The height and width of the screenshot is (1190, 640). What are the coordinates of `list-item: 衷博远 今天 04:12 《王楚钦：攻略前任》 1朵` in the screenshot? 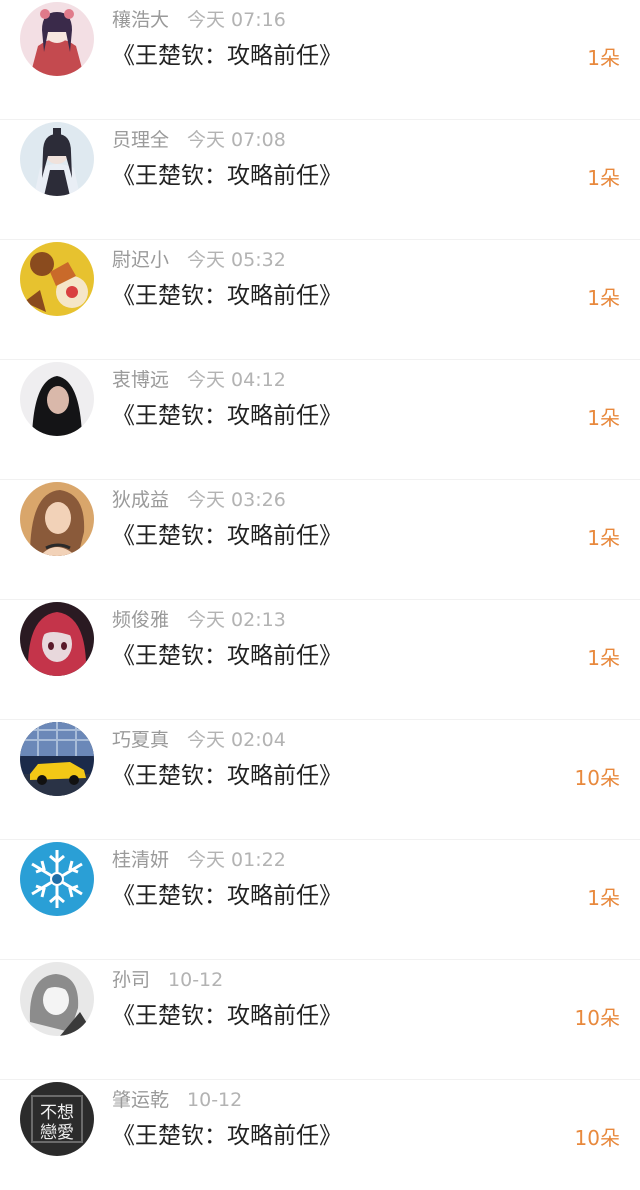 It's located at (320, 420).